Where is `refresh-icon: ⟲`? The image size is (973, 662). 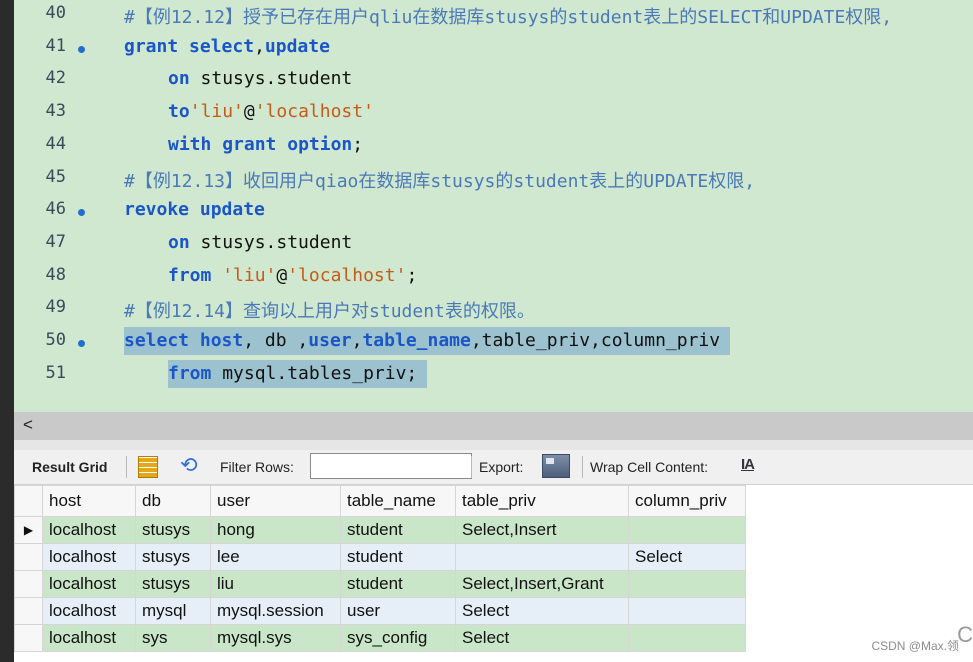 refresh-icon: ⟲ is located at coordinates (189, 465).